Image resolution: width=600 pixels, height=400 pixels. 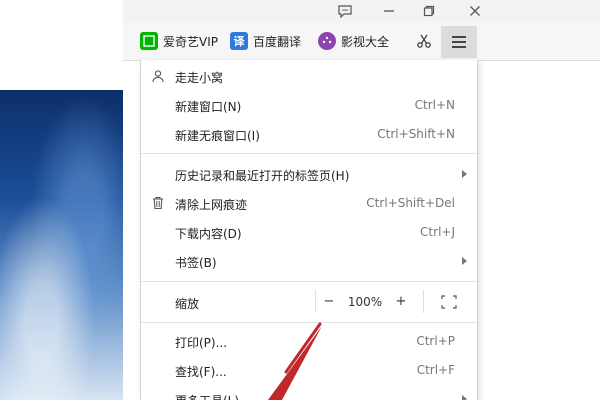 What do you see at coordinates (327, 41) in the screenshot?
I see `film-reel-icon` at bounding box center [327, 41].